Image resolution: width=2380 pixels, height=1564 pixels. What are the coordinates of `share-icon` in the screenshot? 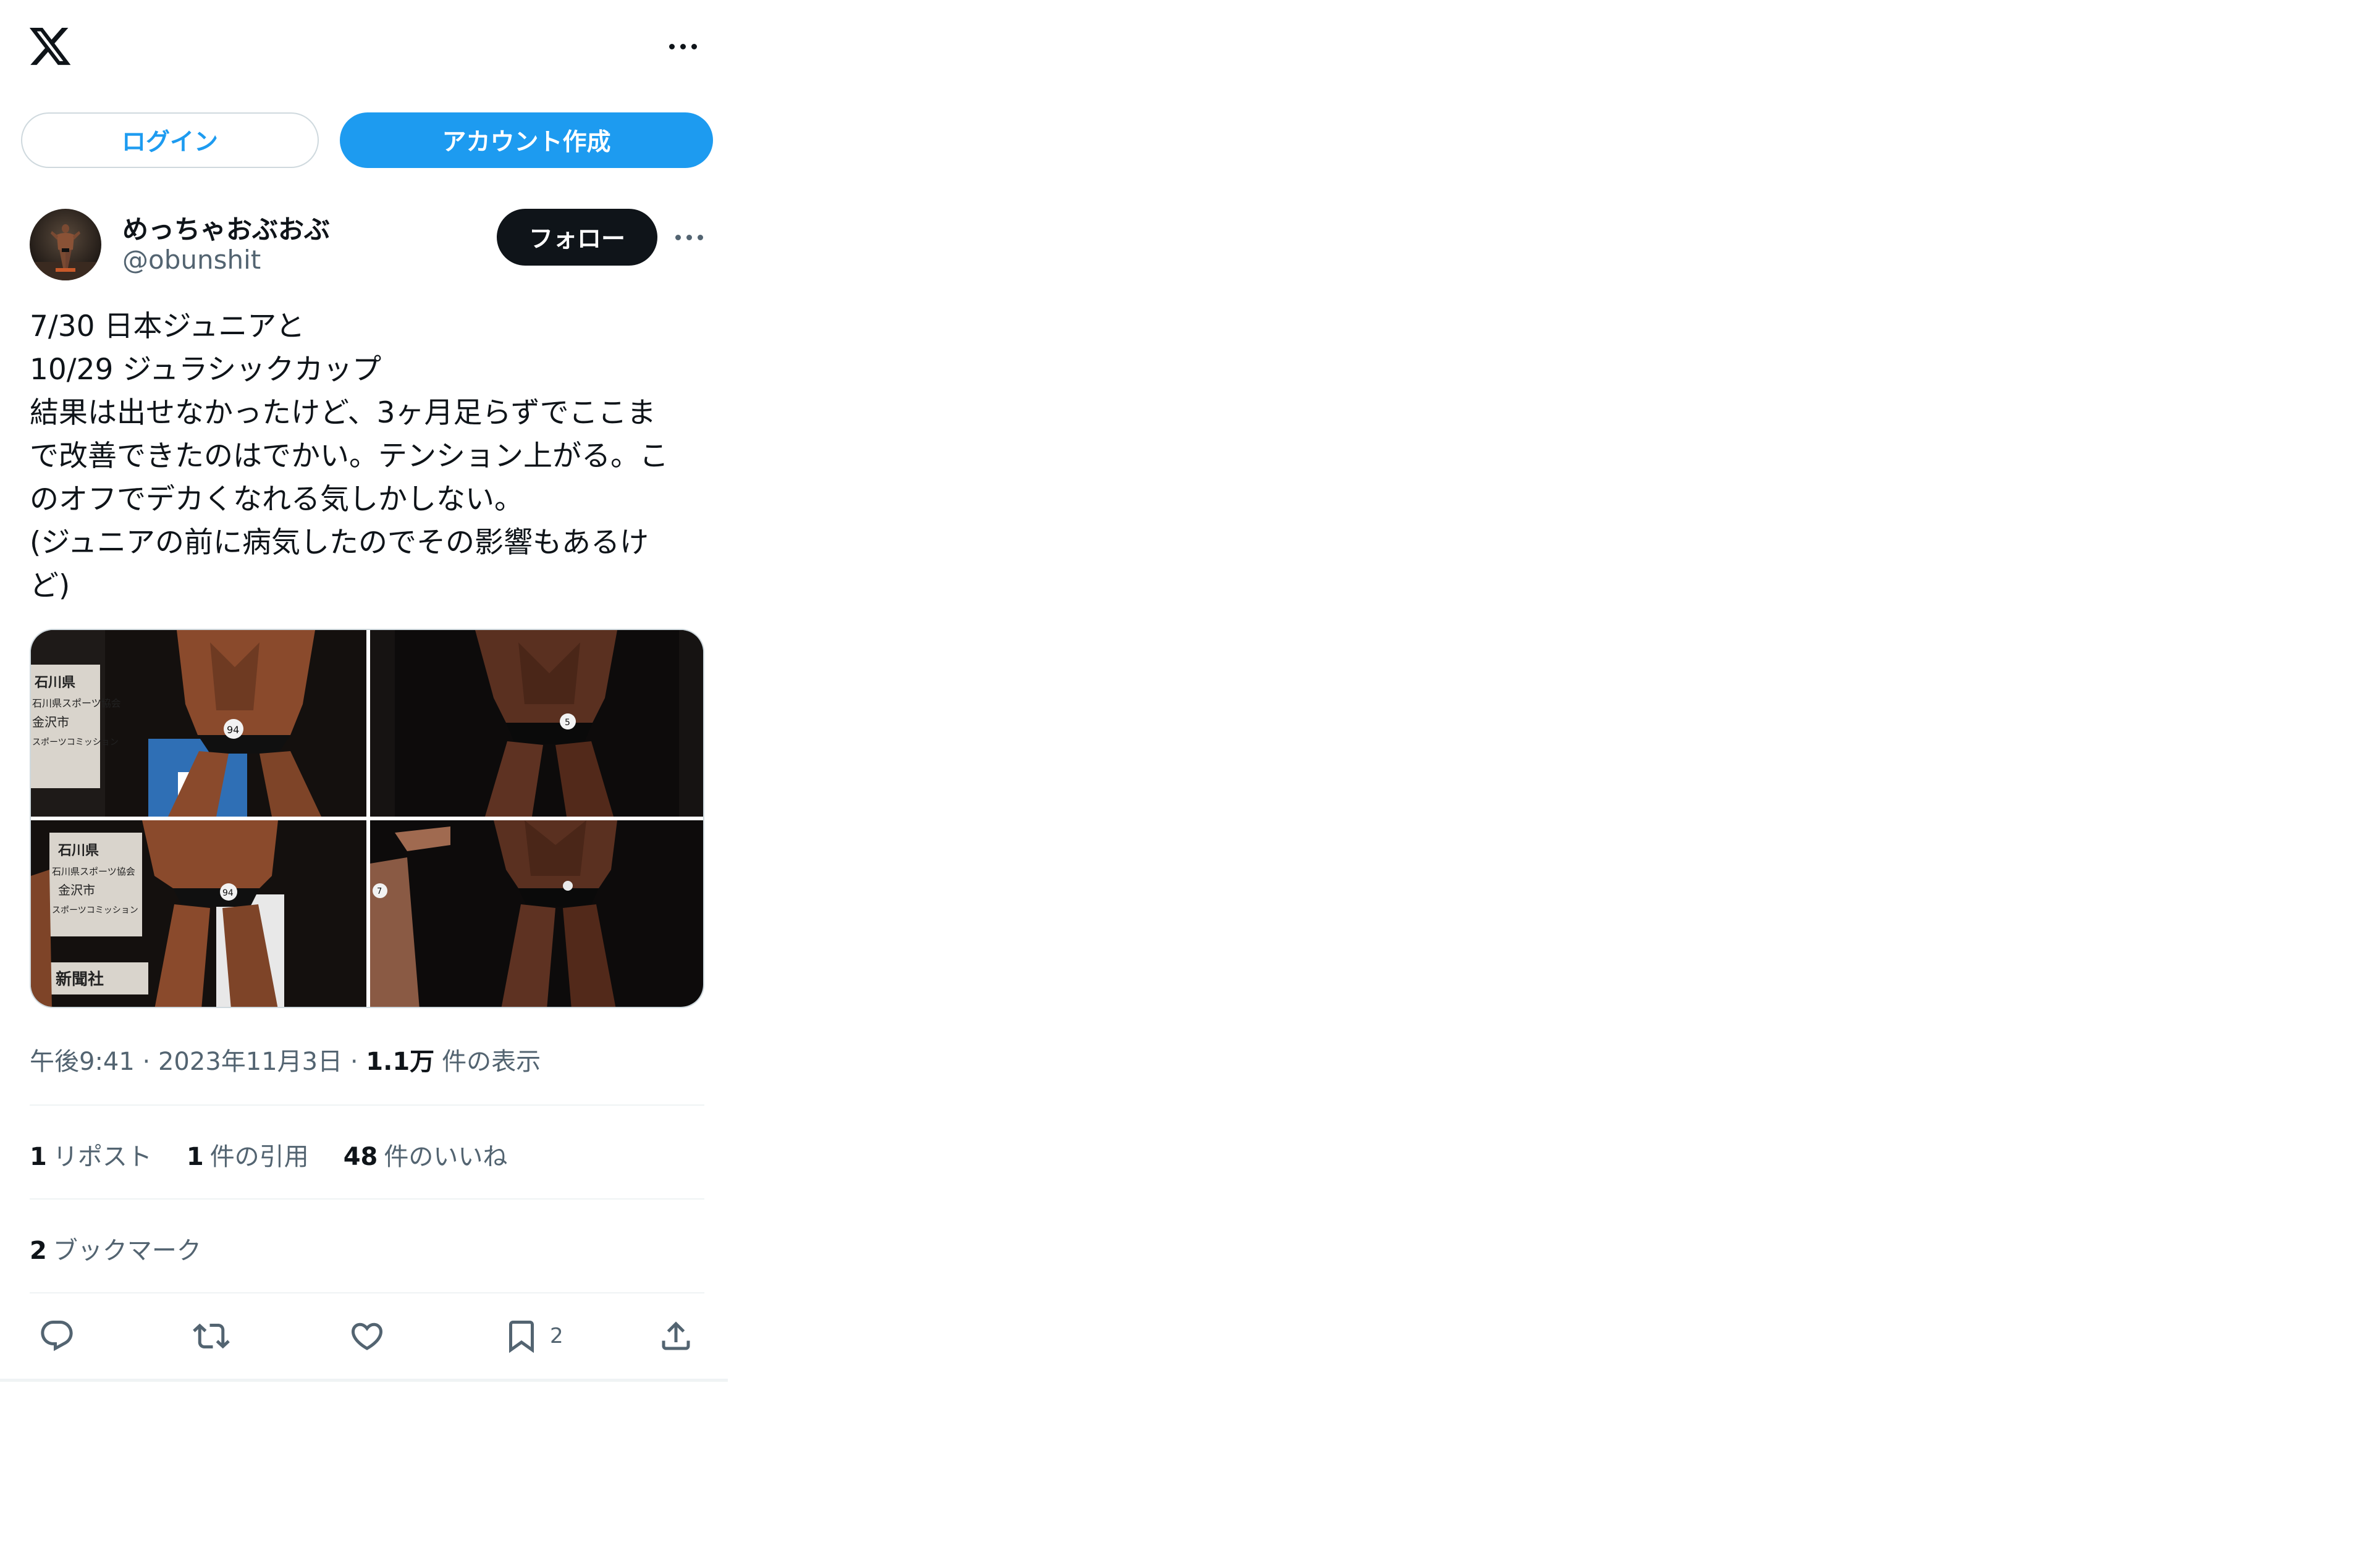 It's located at (676, 1335).